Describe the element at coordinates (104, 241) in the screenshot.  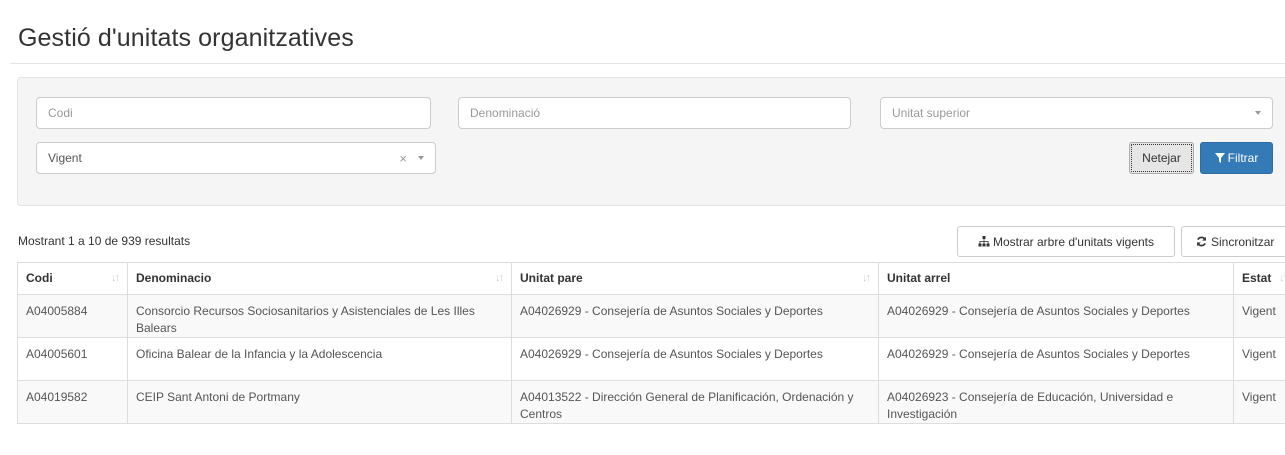
I see `results-count: Mostrant 1 a 10 de 939 resultats` at that location.